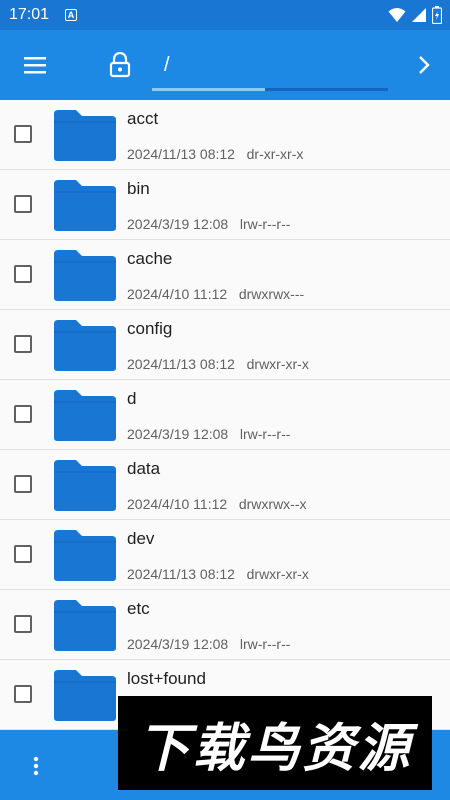  Describe the element at coordinates (138, 188) in the screenshot. I see `file-name: bin` at that location.